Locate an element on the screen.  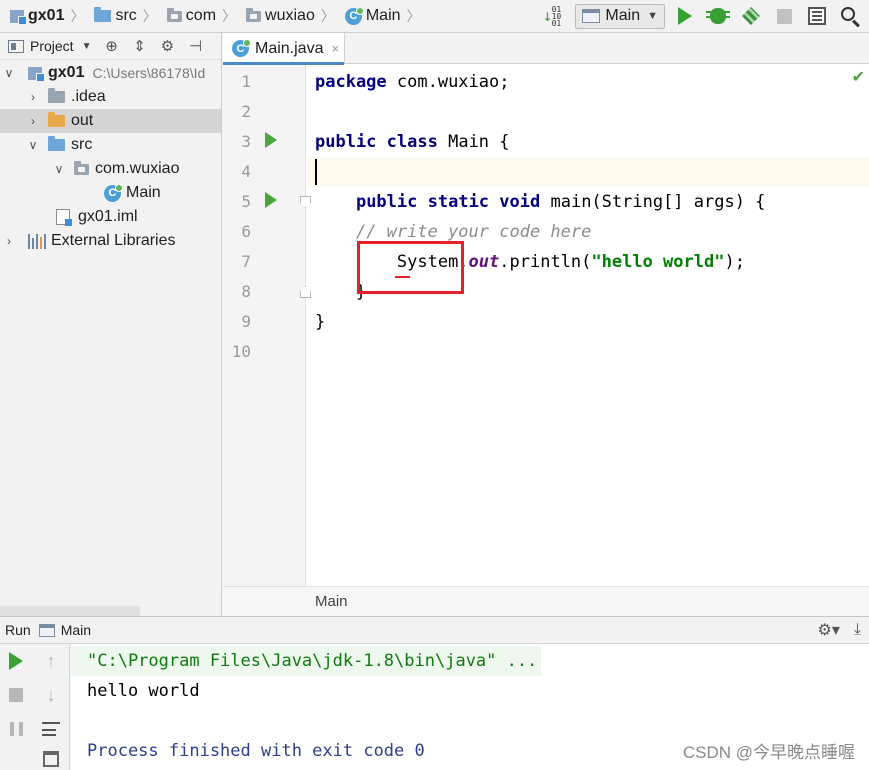
code-line-4-current is located at coordinates (588, 172).